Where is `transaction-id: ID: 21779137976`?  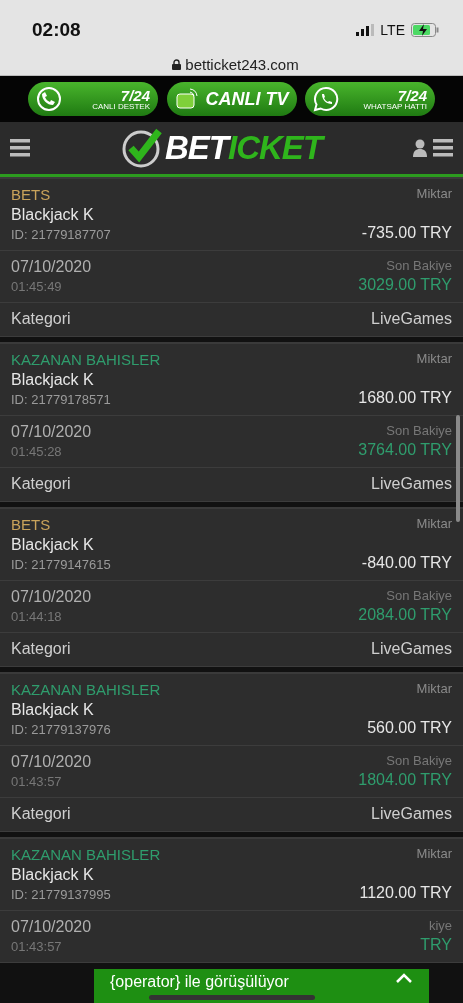 transaction-id: ID: 21779137976 is located at coordinates (61, 729).